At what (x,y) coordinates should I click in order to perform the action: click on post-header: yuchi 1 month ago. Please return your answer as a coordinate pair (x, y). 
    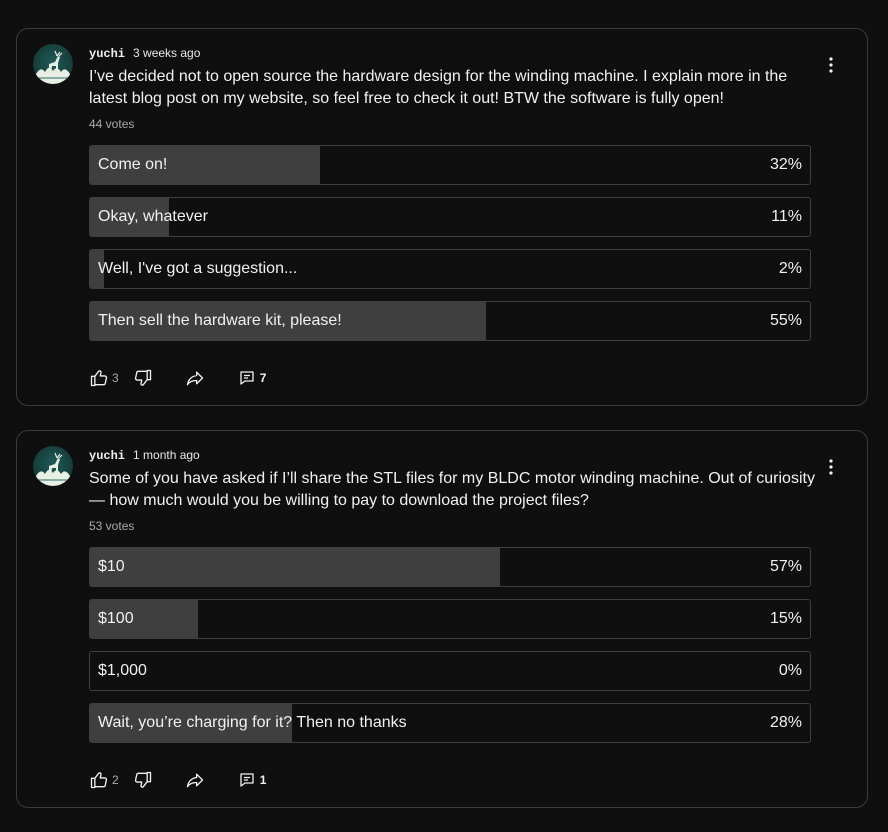
    Looking at the image, I should click on (144, 456).